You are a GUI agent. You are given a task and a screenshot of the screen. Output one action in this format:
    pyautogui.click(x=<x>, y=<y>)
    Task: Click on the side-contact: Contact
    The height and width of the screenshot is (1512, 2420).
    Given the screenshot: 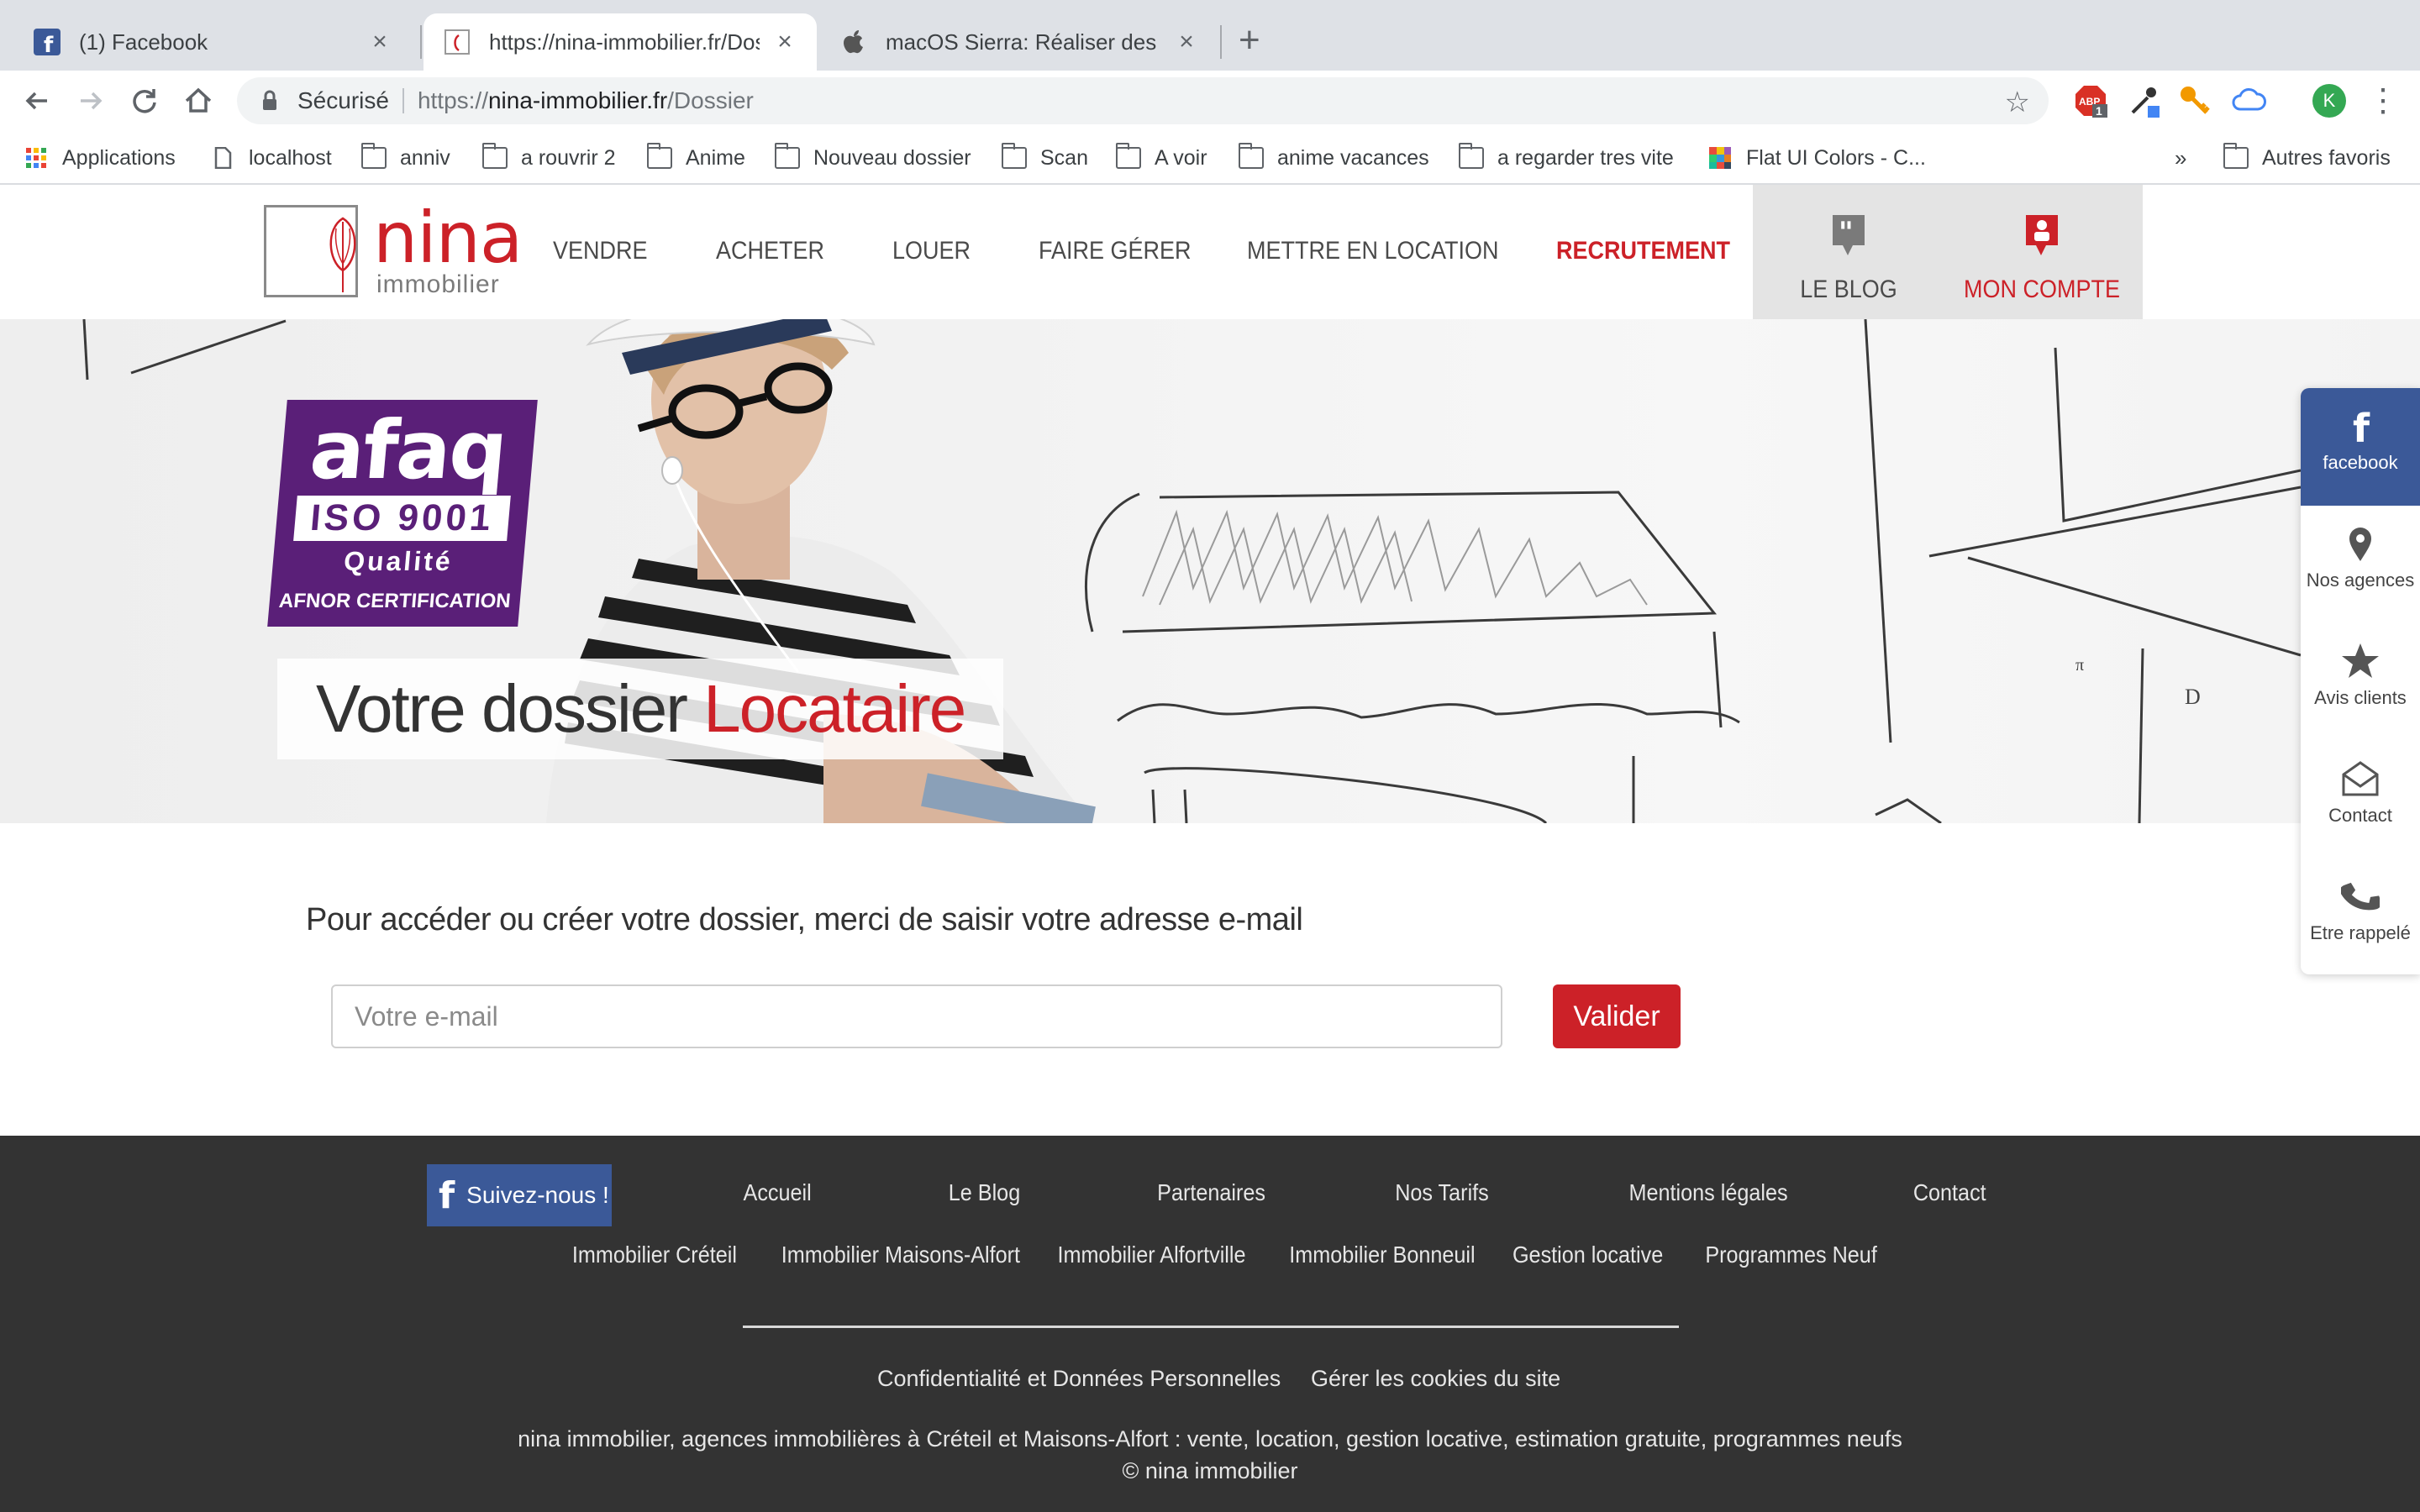 What is the action you would take?
    pyautogui.click(x=2360, y=799)
    